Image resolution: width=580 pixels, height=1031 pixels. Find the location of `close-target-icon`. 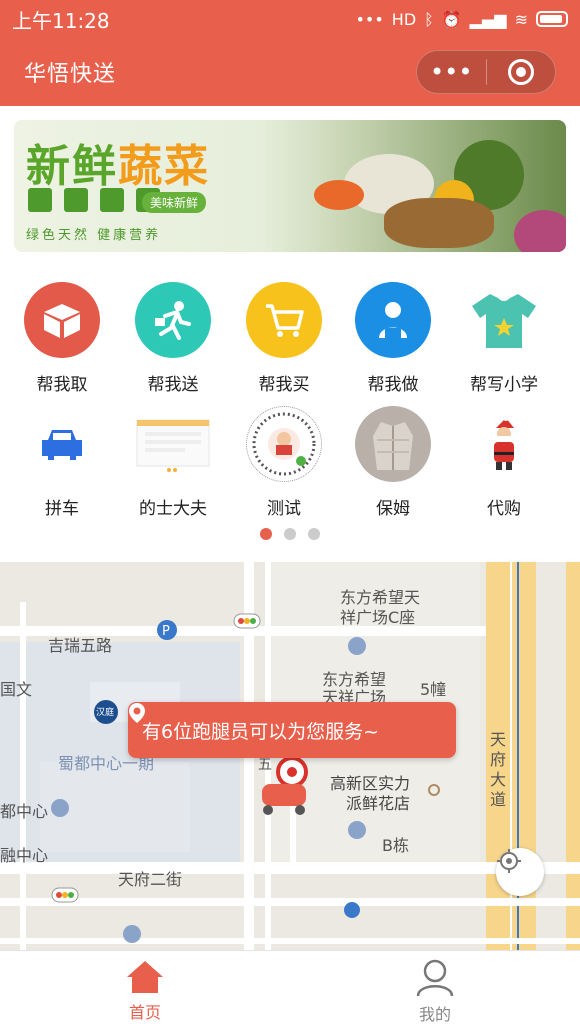

close-target-icon is located at coordinates (520, 72).